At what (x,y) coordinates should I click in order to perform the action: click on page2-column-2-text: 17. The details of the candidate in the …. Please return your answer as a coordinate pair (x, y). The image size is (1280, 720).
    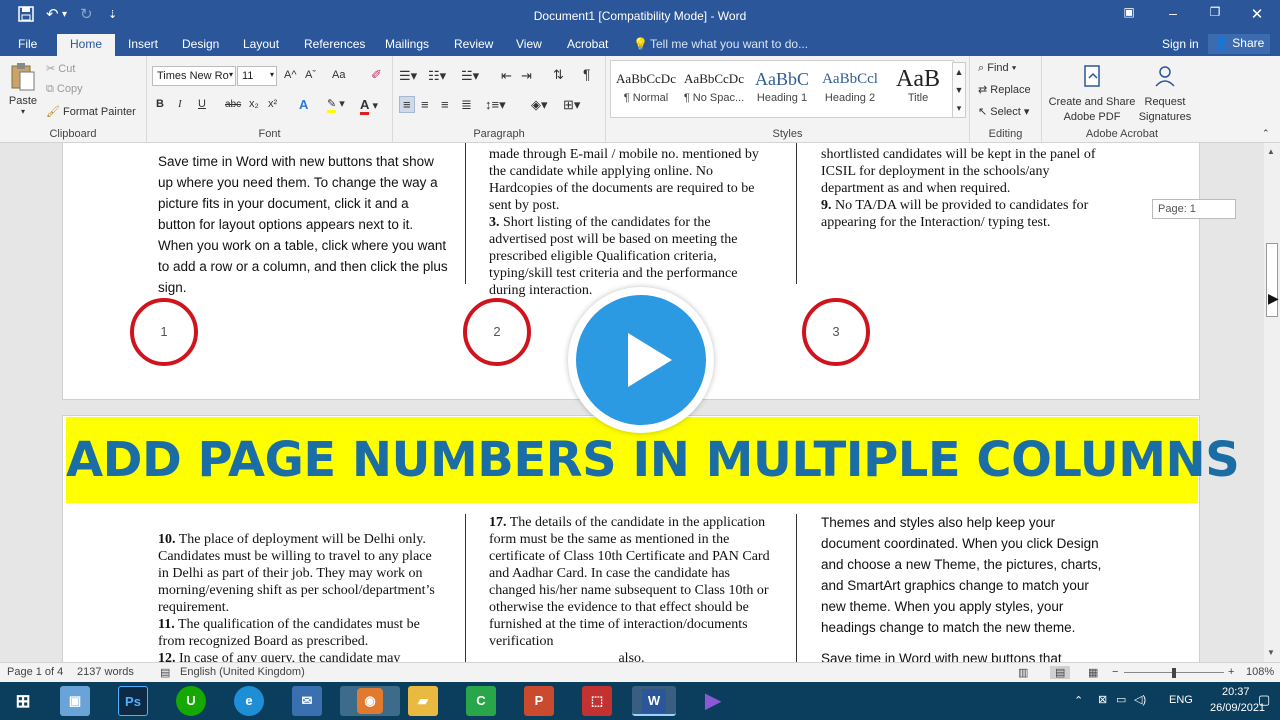
    Looking at the image, I should click on (631, 588).